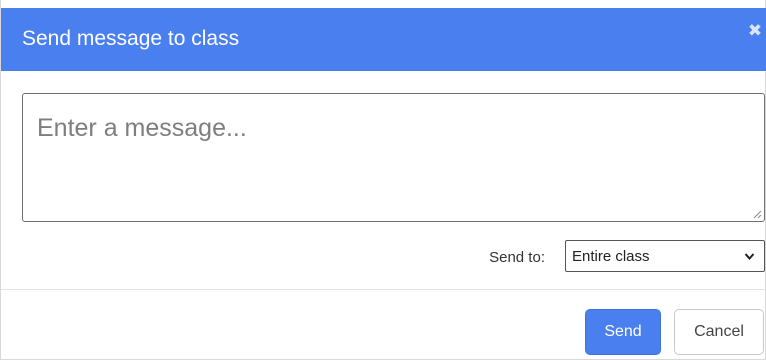 This screenshot has height=360, width=766. Describe the element at coordinates (131, 38) in the screenshot. I see `dialog-title: Send message to class` at that location.